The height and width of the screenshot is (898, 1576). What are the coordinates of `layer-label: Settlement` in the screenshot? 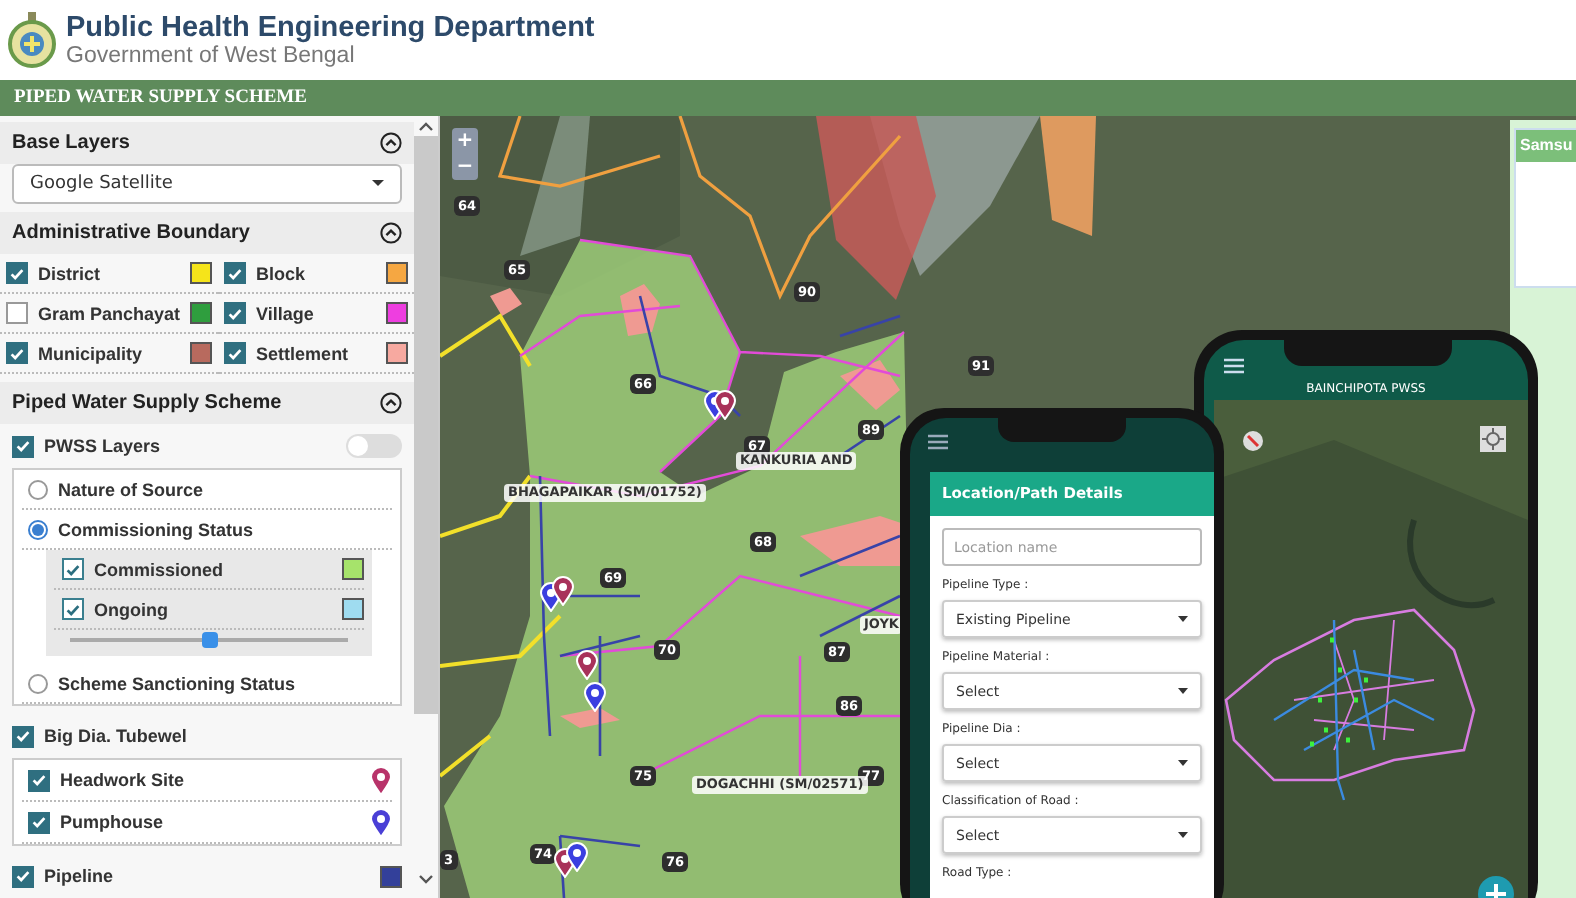 It's located at (303, 353).